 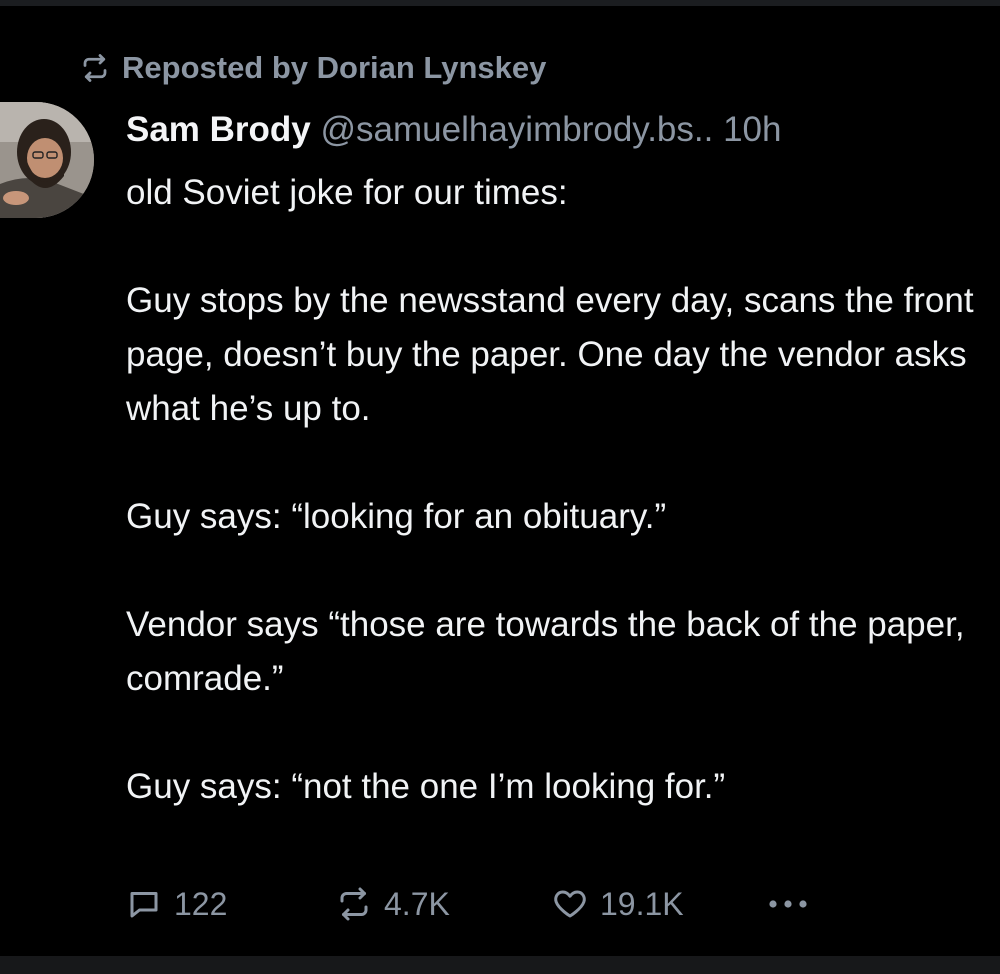 I want to click on like-count: 19.1K, so click(x=642, y=903).